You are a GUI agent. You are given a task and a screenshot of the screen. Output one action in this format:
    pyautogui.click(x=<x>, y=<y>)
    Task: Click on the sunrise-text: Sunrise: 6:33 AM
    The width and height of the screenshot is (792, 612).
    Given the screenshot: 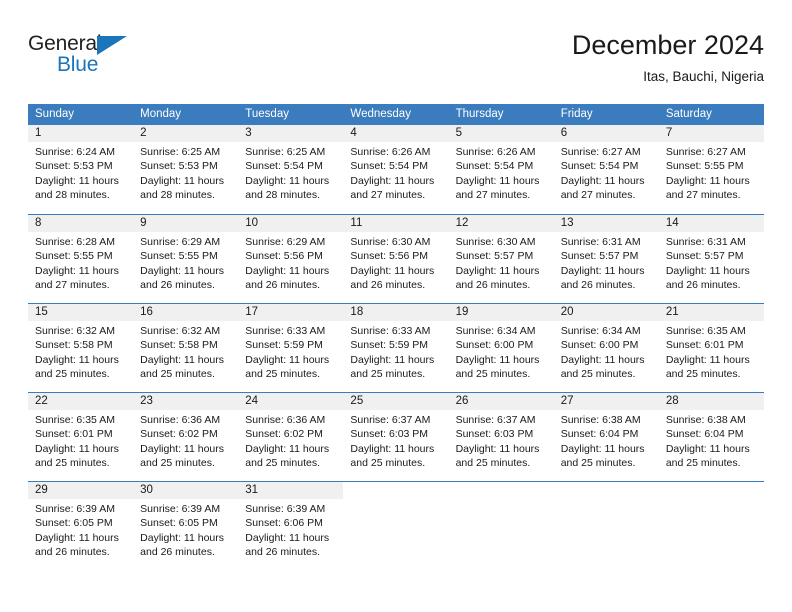 What is the action you would take?
    pyautogui.click(x=390, y=331)
    